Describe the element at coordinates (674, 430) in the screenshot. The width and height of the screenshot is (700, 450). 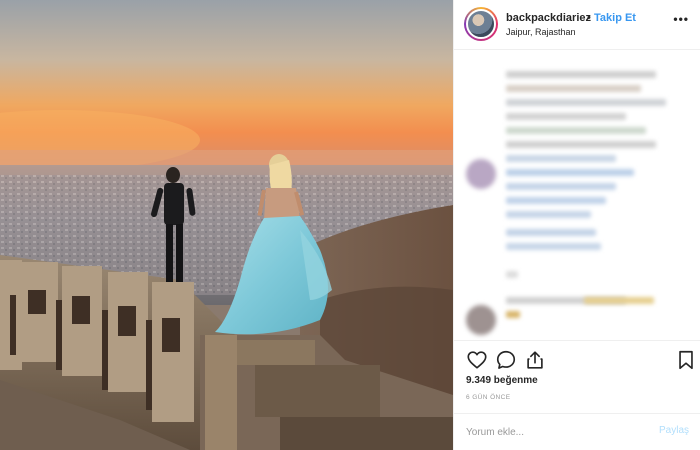
I see `post-comment-button: Paylaş` at that location.